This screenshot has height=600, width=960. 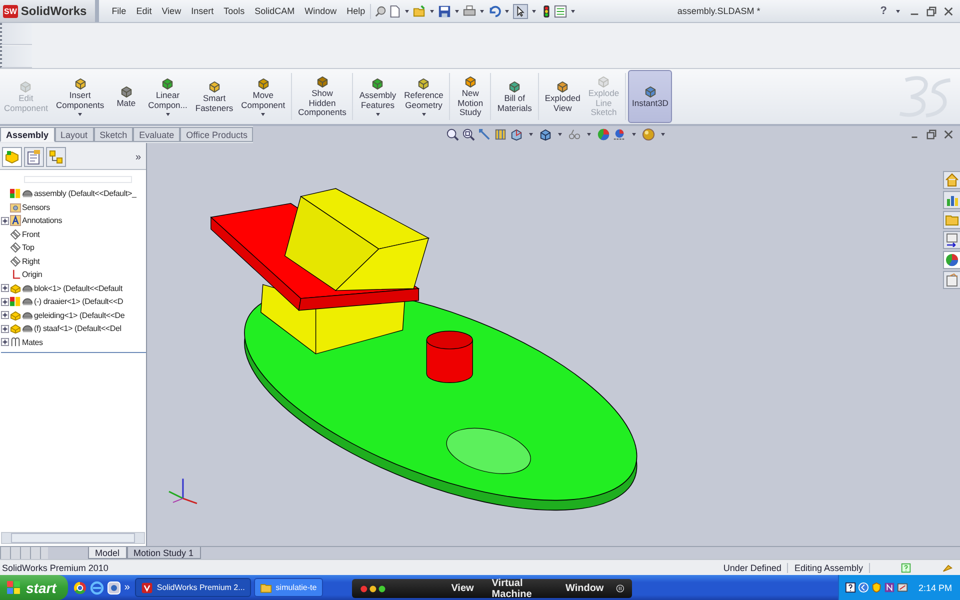 What do you see at coordinates (107, 553) in the screenshot?
I see `tab: Model` at bounding box center [107, 553].